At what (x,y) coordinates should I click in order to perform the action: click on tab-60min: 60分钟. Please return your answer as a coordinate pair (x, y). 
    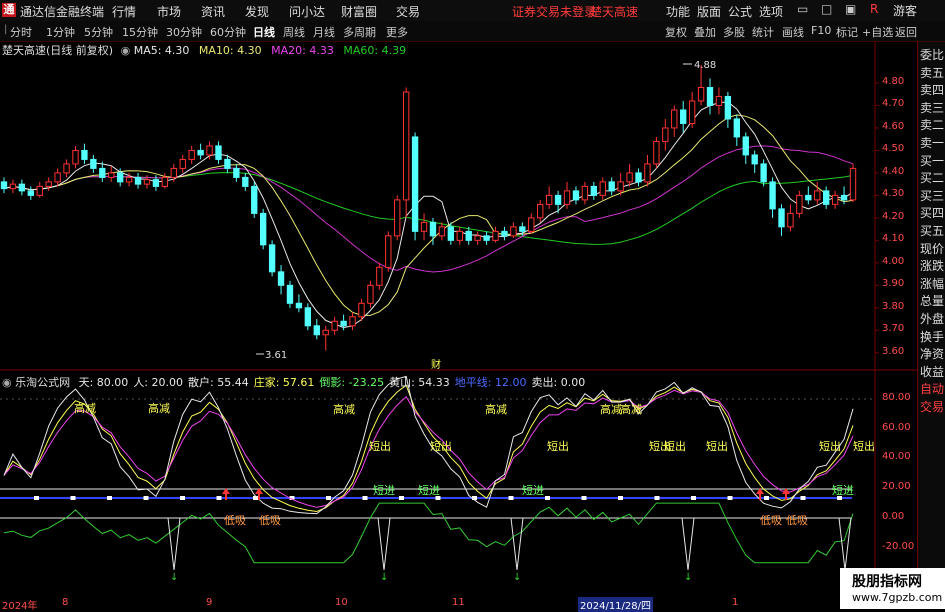
    Looking at the image, I should click on (228, 32).